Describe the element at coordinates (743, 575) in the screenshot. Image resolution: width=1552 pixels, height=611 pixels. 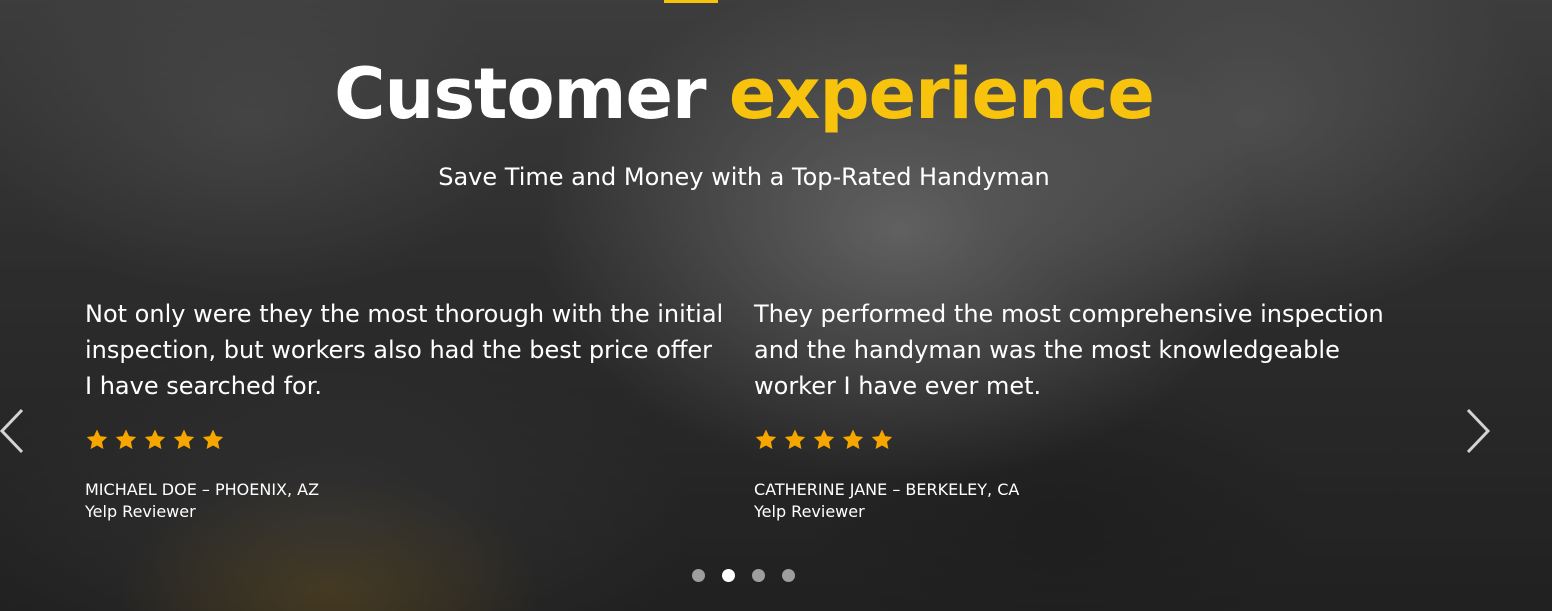
I see `carousel-pagination` at that location.